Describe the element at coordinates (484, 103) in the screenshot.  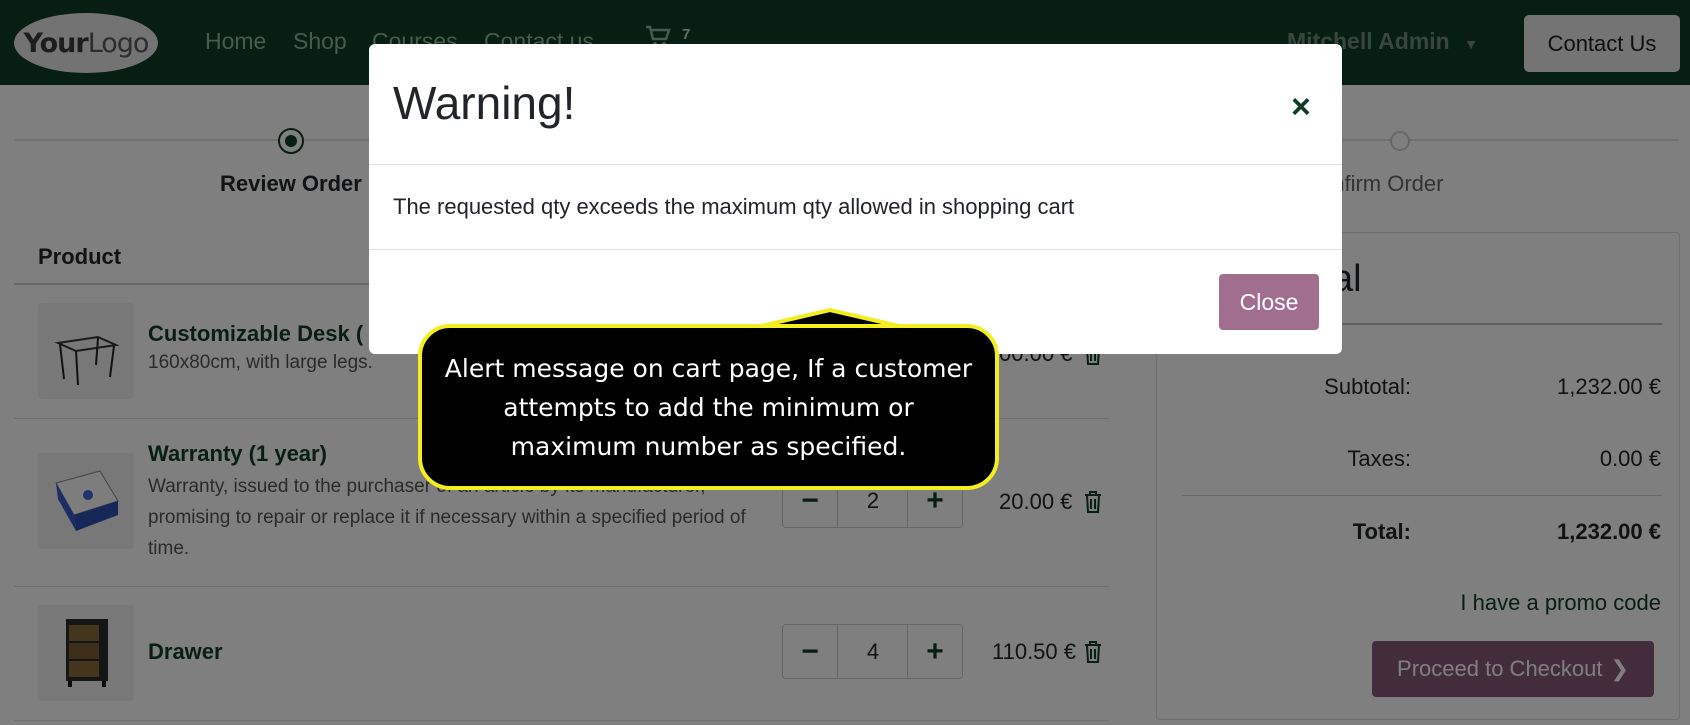
I see `dialog-title: Warning!` at that location.